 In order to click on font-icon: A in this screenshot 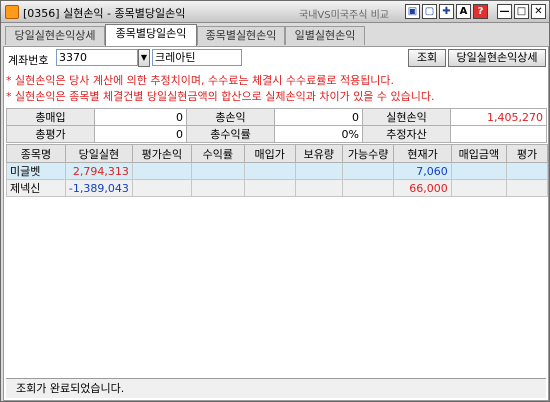, I will do `click(463, 11)`.